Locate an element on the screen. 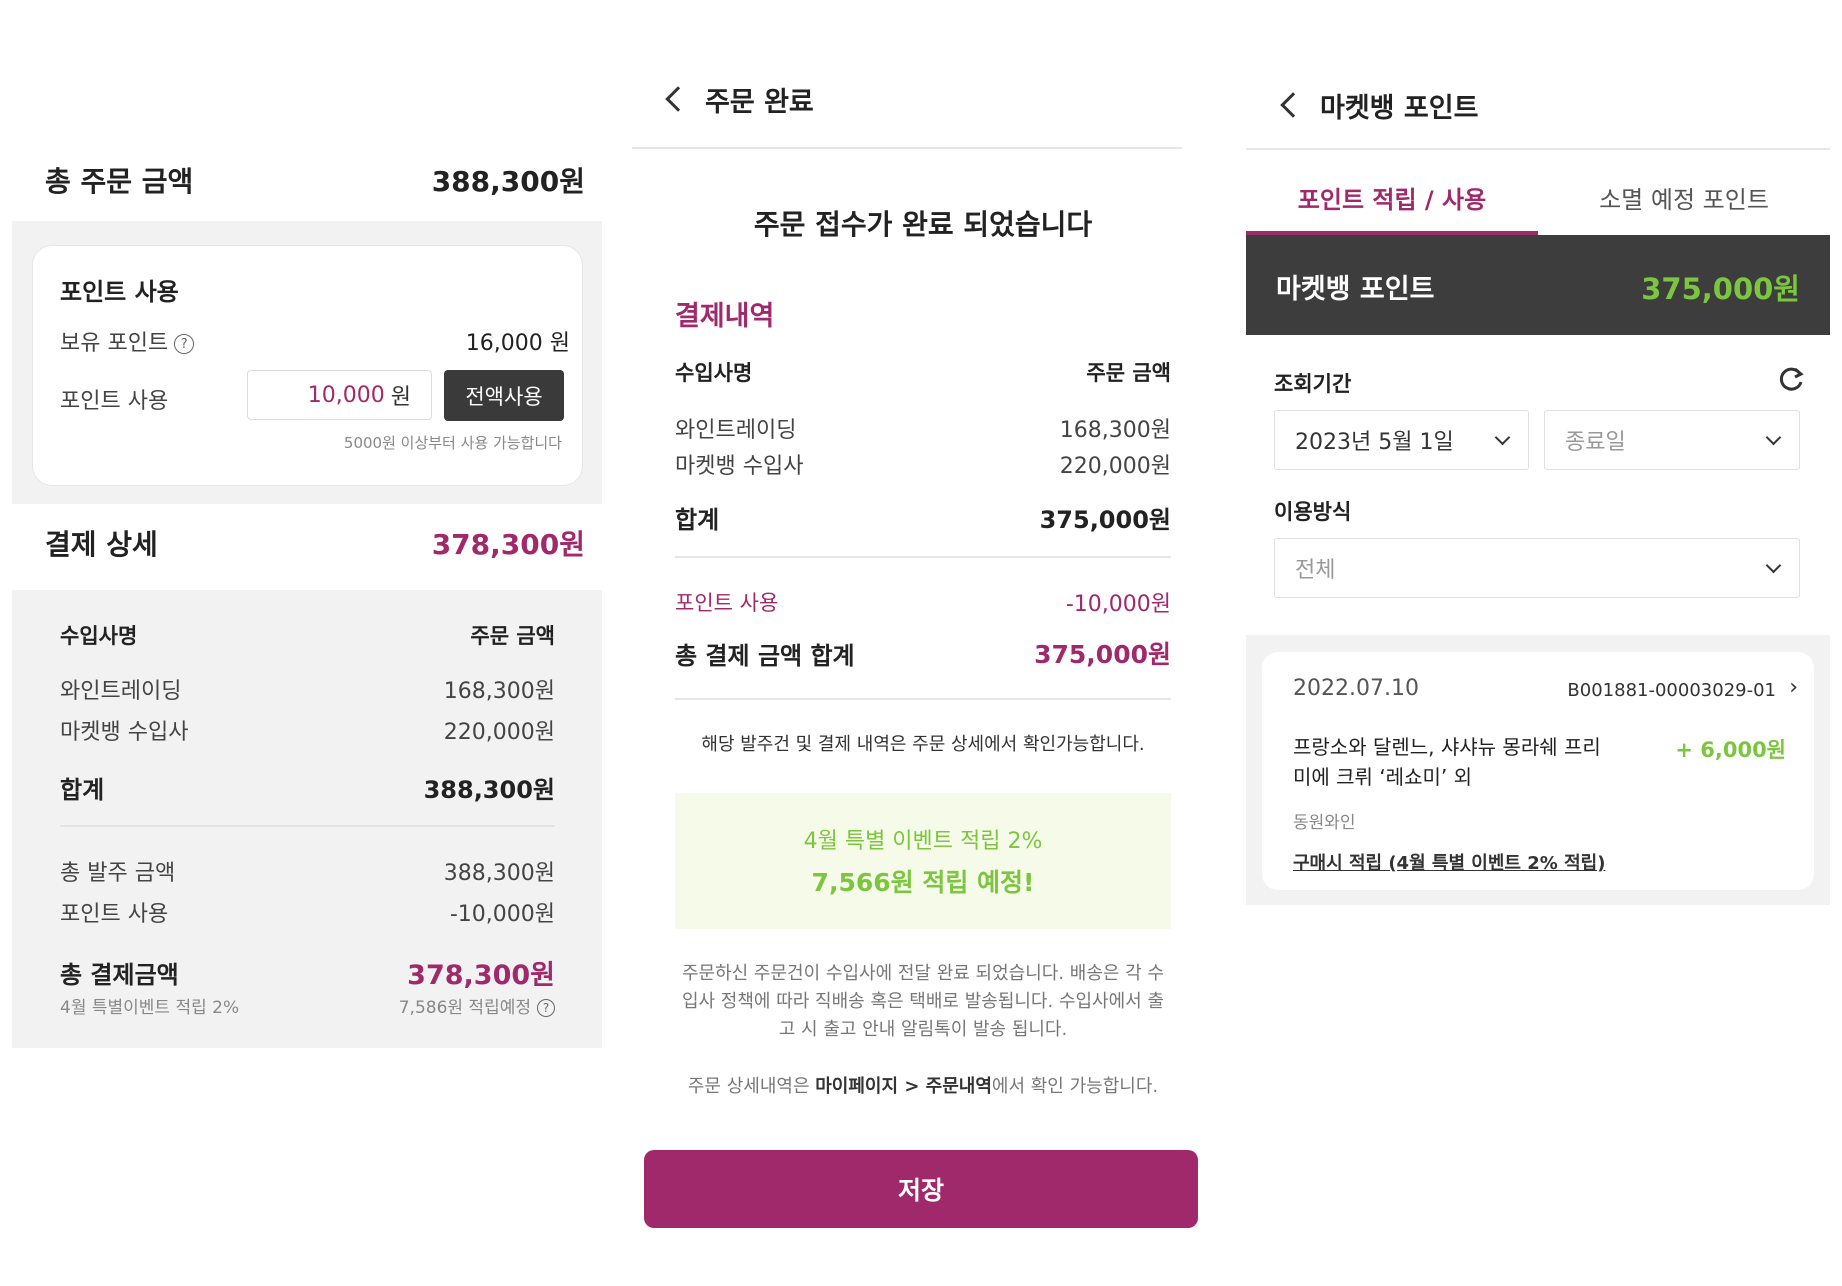  mypage-note-post: 에서 확인 가능합니다. is located at coordinates (1075, 1086).